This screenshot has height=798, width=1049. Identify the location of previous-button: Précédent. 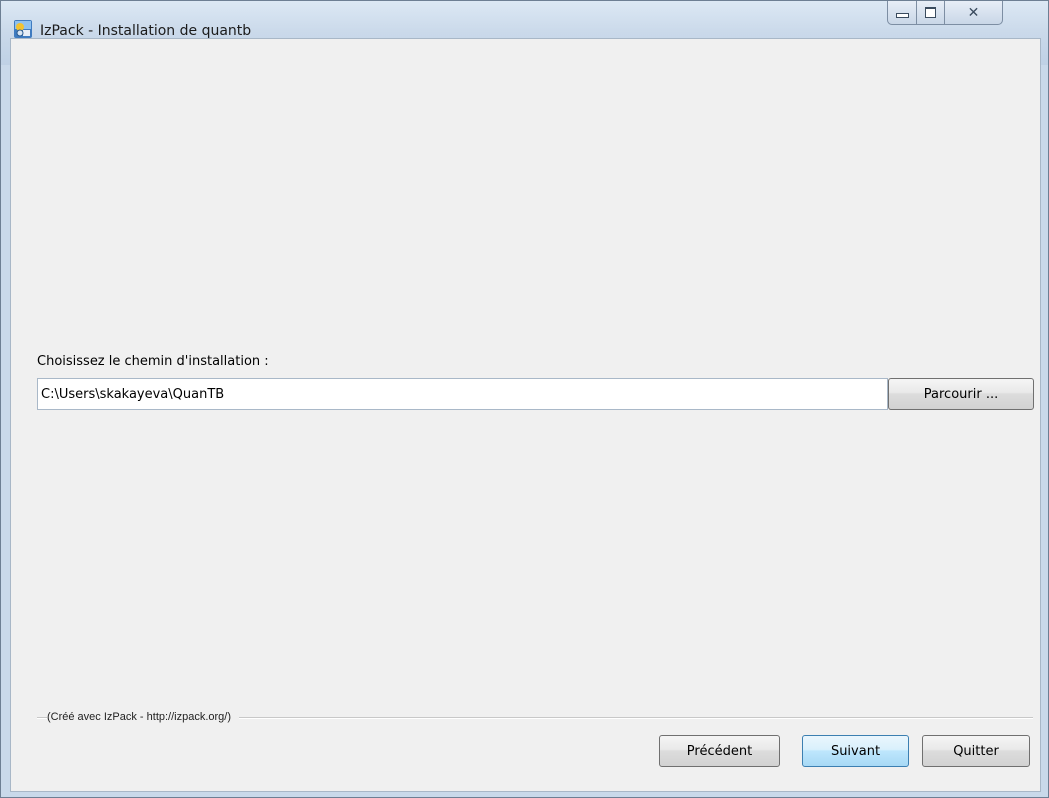
(719, 751).